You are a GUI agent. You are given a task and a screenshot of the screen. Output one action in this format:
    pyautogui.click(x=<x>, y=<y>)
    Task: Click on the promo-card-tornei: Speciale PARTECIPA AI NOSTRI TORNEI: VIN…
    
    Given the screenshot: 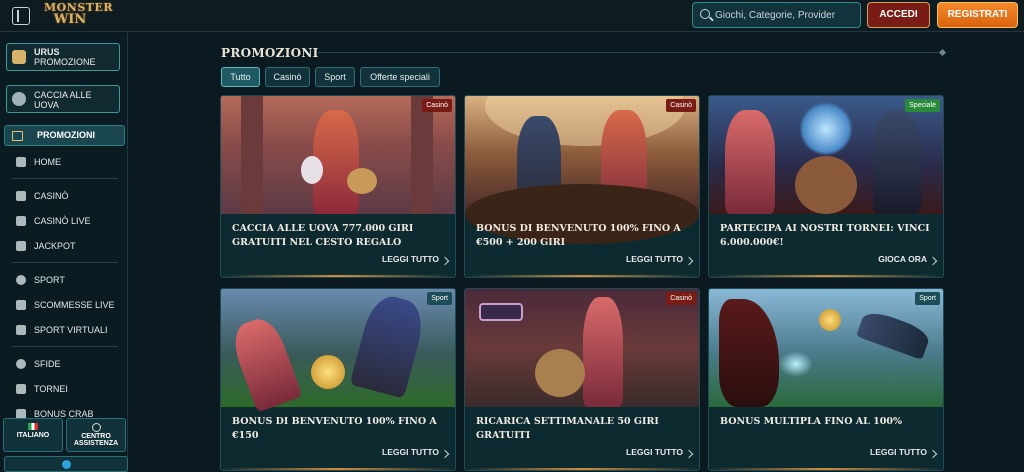 What is the action you would take?
    pyautogui.click(x=826, y=186)
    